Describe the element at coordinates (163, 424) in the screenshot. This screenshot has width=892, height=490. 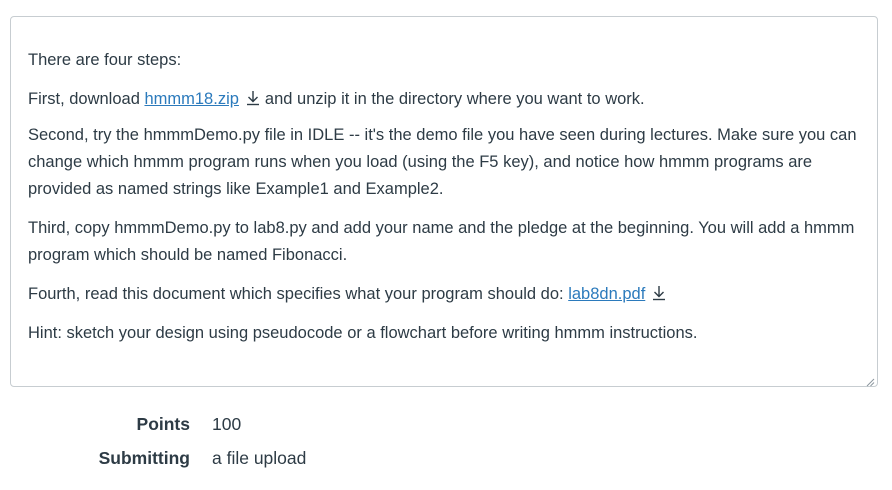
I see `points-label: Points` at that location.